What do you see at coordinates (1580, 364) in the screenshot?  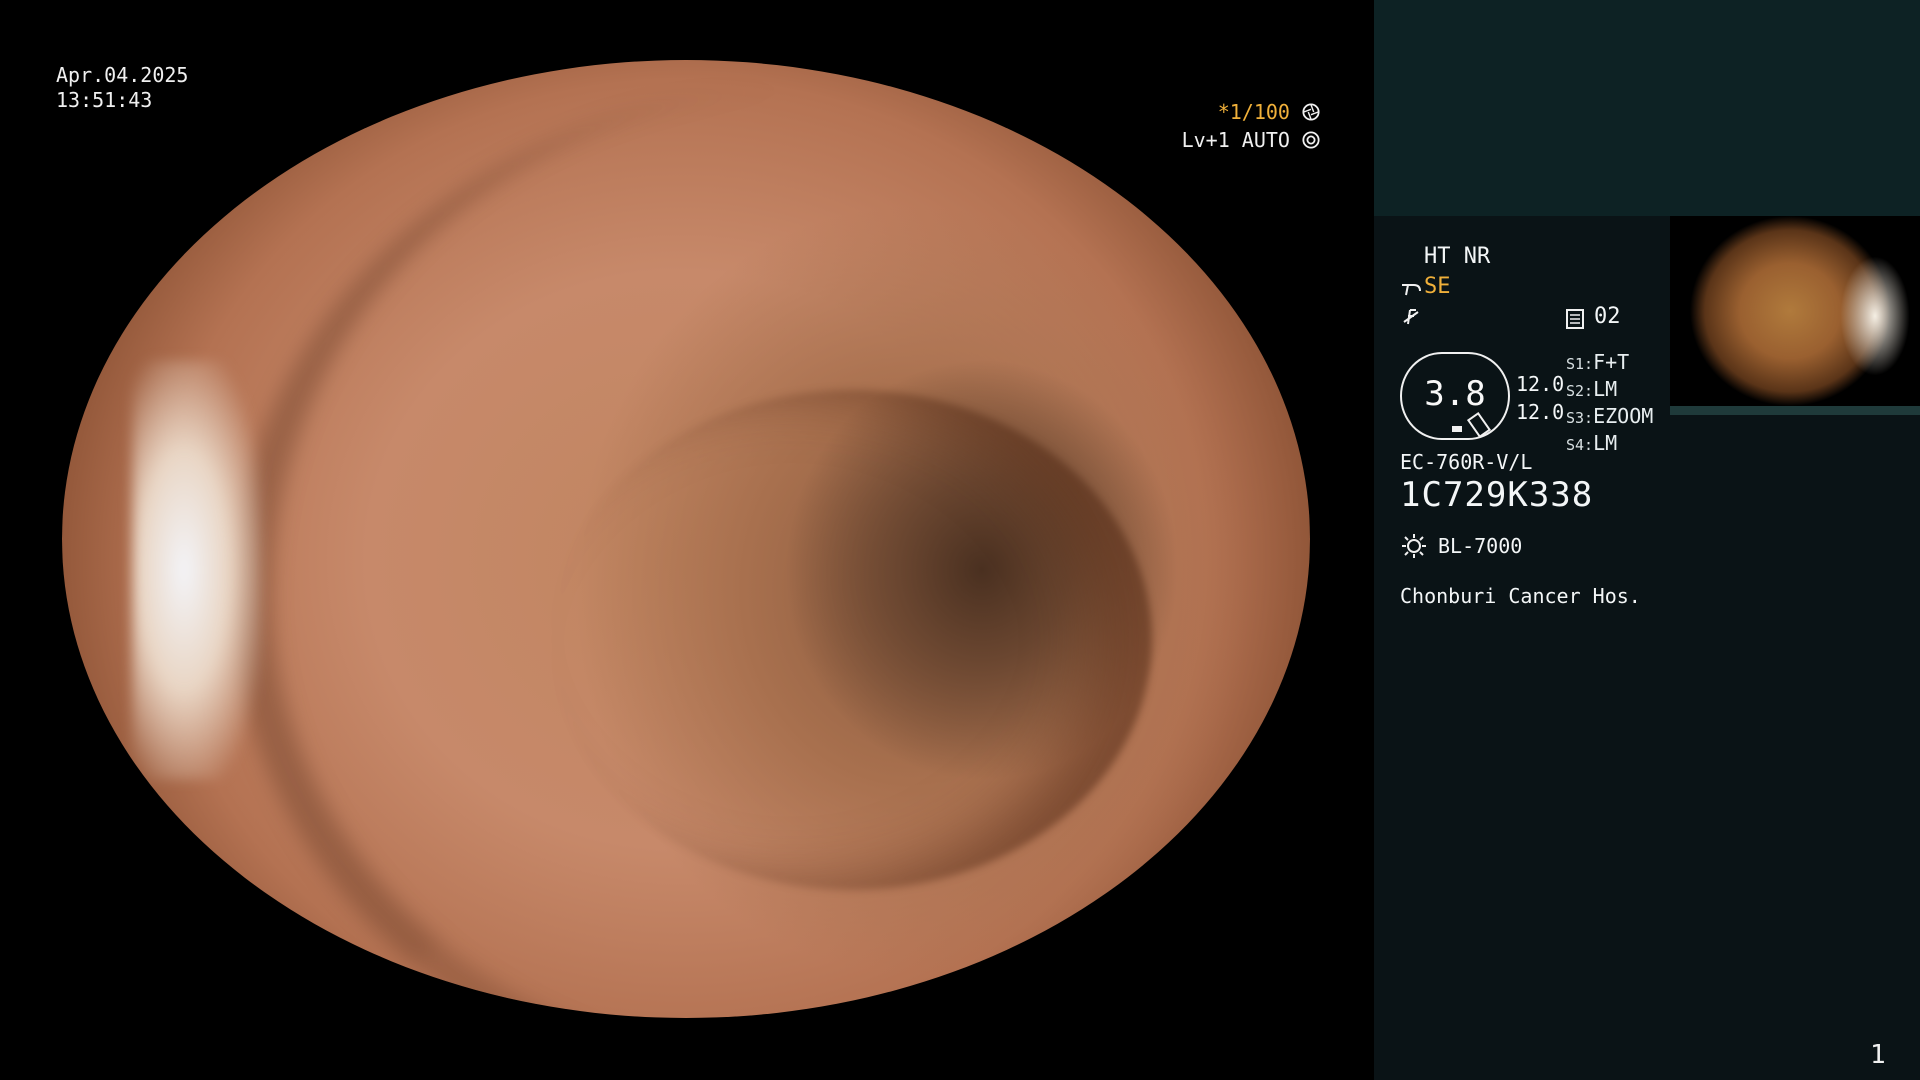 I see `s1-label: S1:` at bounding box center [1580, 364].